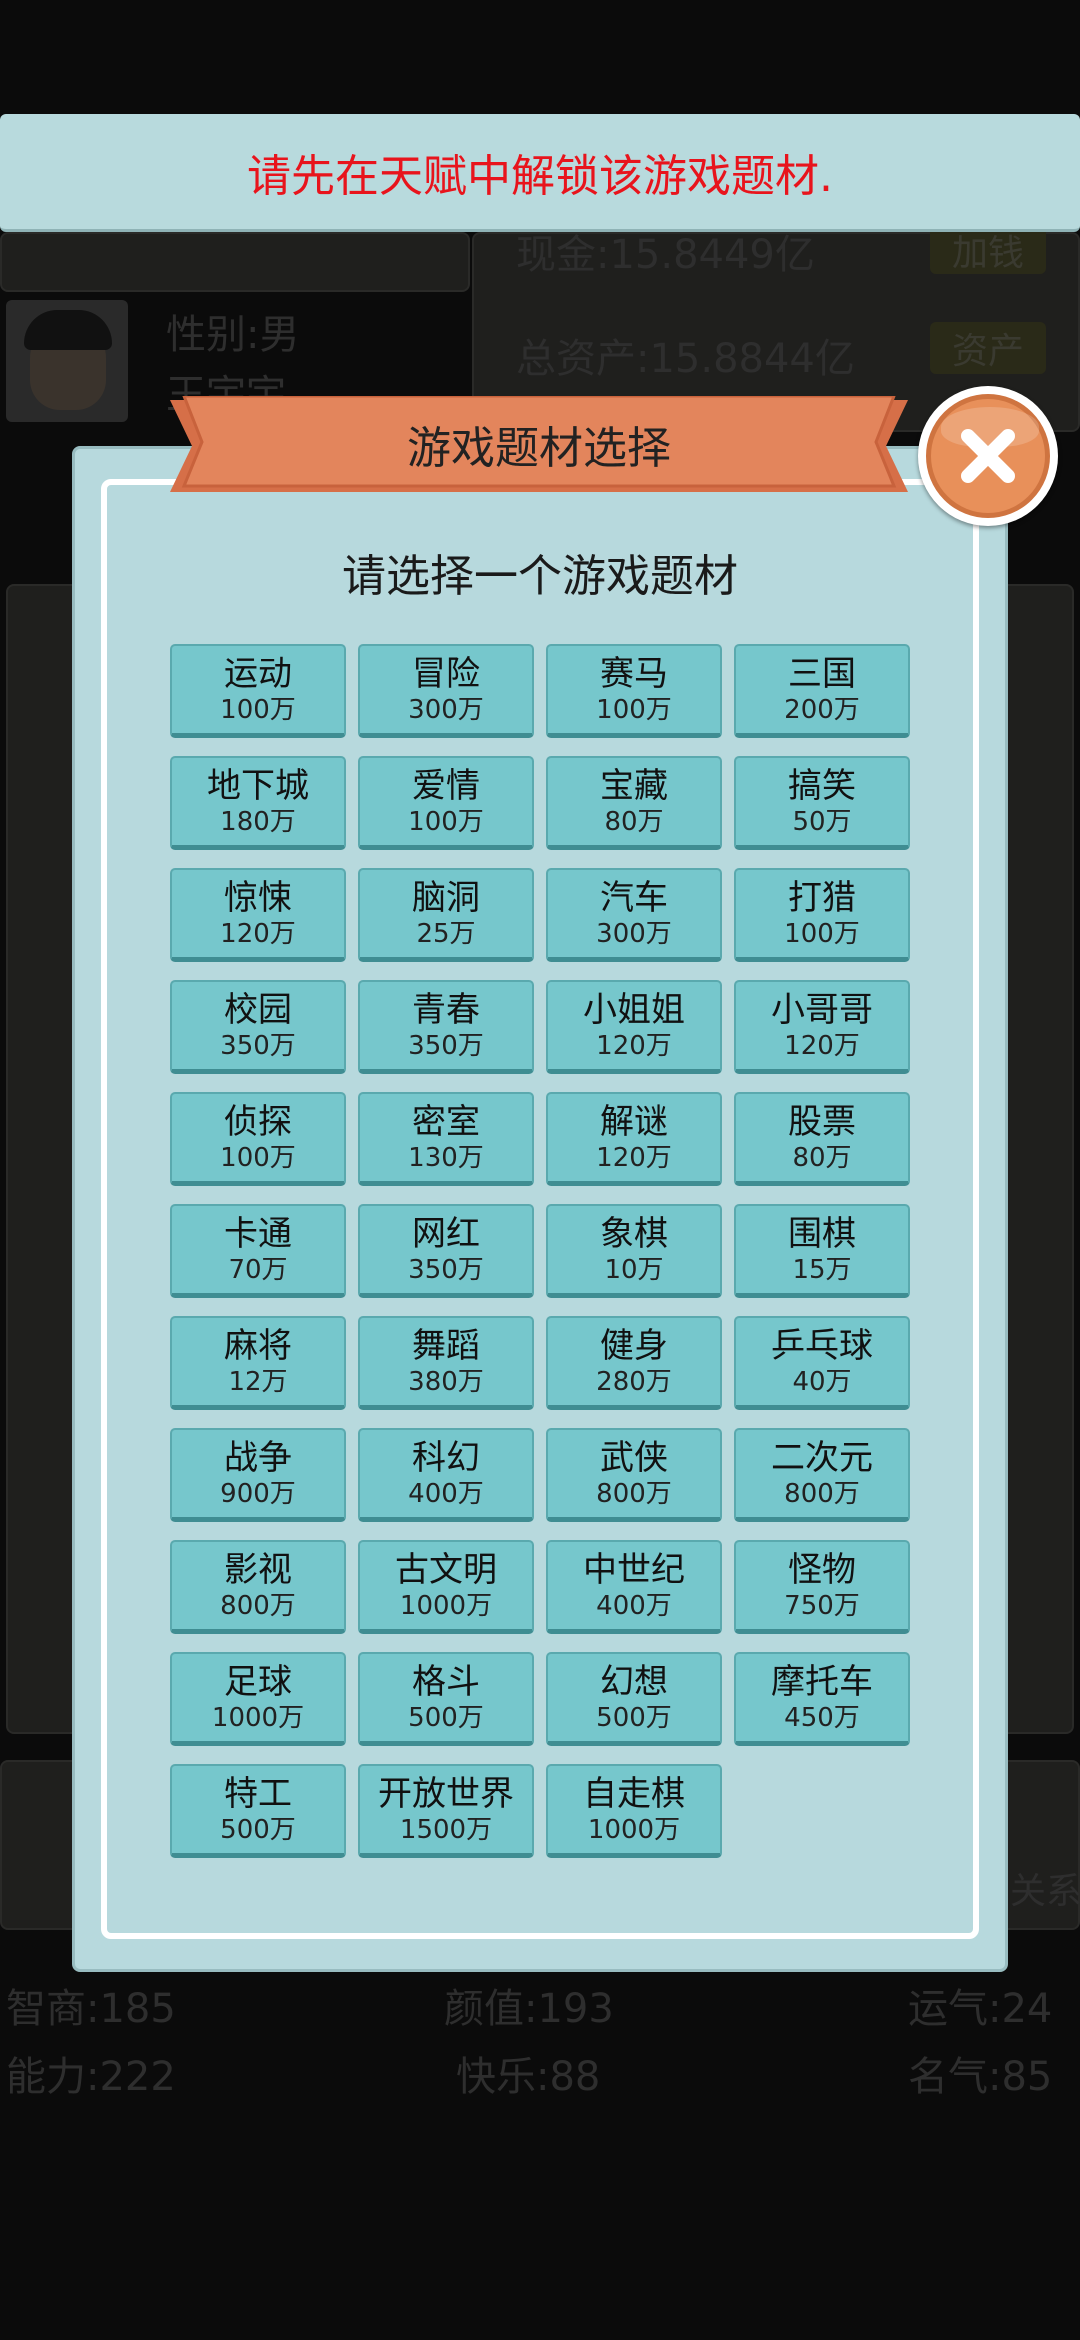 The height and width of the screenshot is (2340, 1080). Describe the element at coordinates (258, 1251) in the screenshot. I see `theme-option-button: 卡通 70万` at that location.